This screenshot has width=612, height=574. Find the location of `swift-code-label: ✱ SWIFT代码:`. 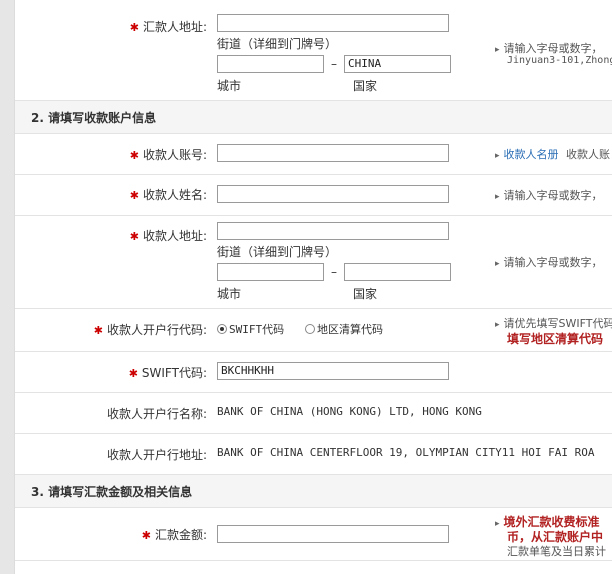

swift-code-label: ✱ SWIFT代码: is located at coordinates (167, 373).